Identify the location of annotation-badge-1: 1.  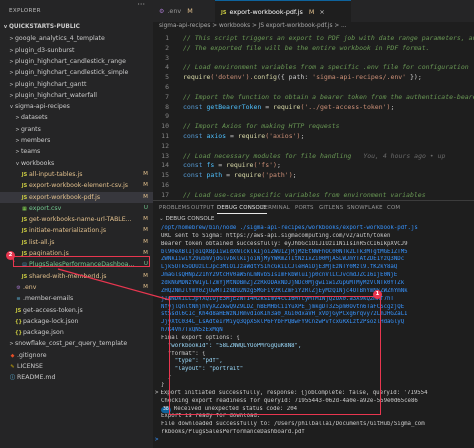
(377, 294).